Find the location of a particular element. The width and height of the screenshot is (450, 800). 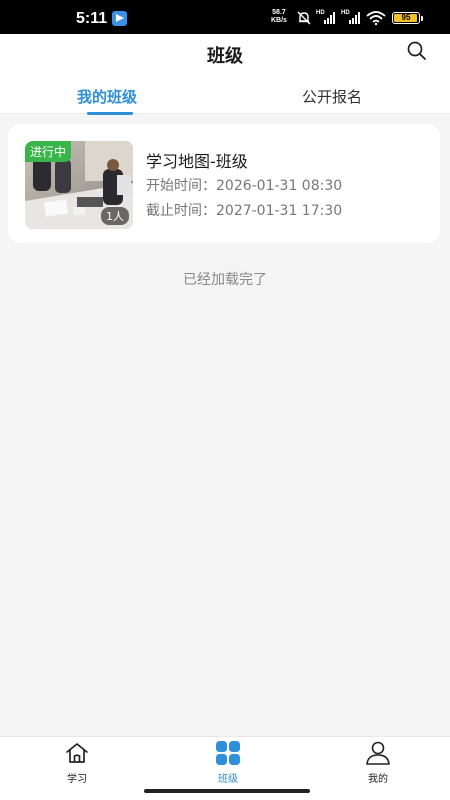

class-title: 学习地图-班级 is located at coordinates (197, 161).